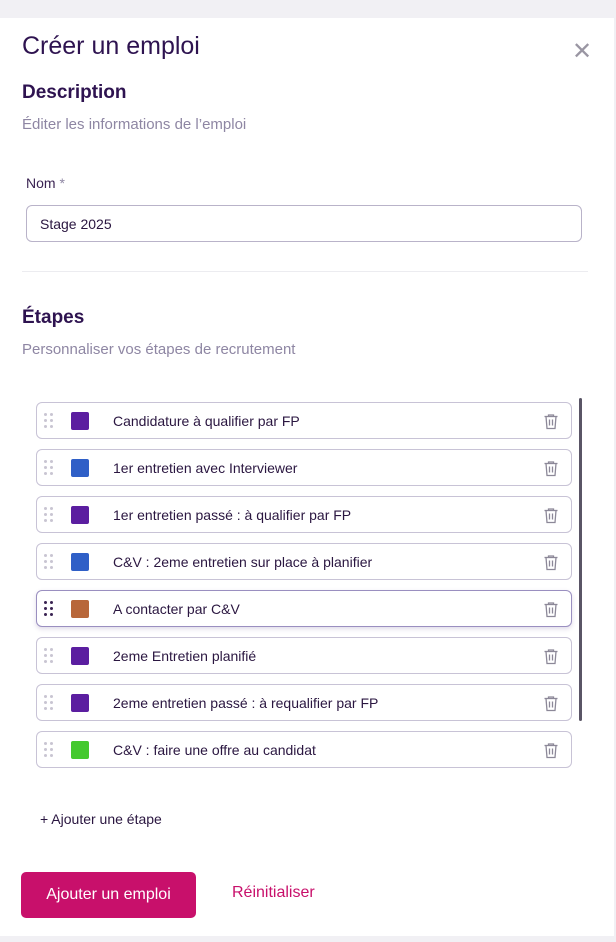 The width and height of the screenshot is (616, 942). What do you see at coordinates (304, 608) in the screenshot?
I see `step-item: A contacter par C&V` at bounding box center [304, 608].